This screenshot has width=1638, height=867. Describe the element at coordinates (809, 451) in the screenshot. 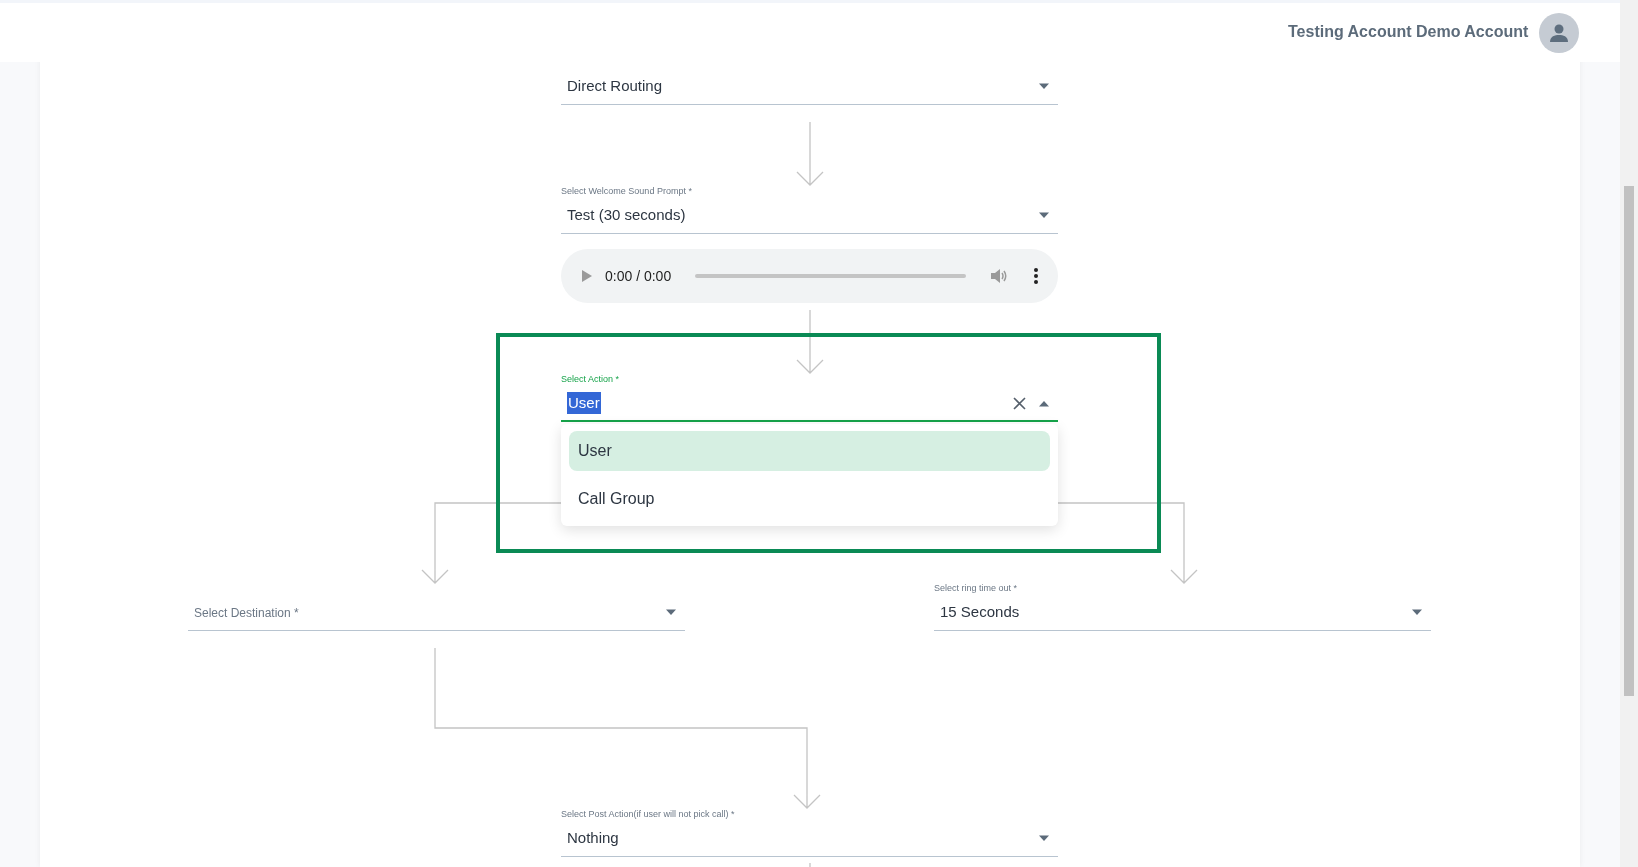

I see `menu-option: User` at that location.